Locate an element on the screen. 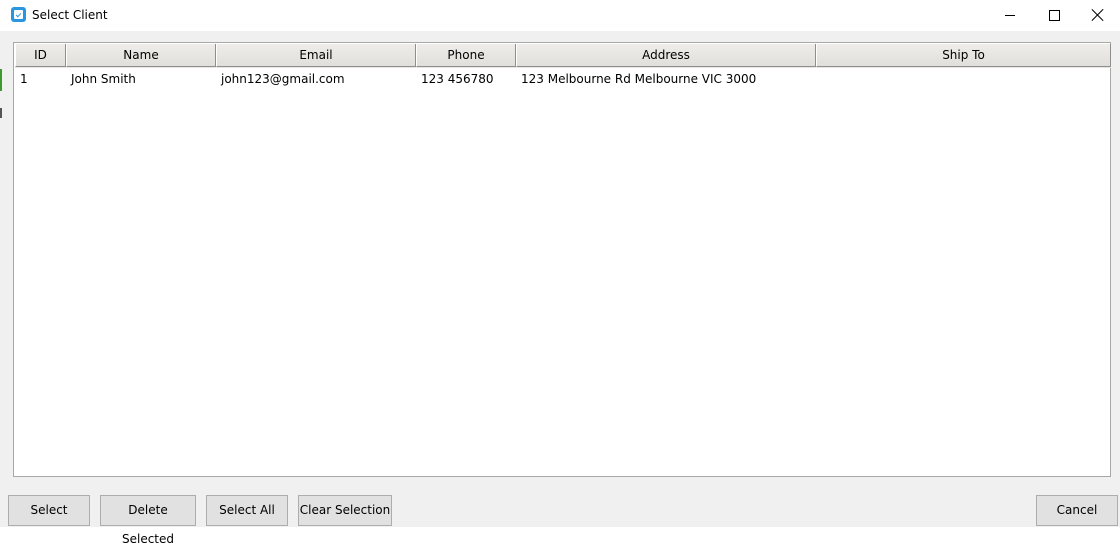  close-button is located at coordinates (1097, 15).